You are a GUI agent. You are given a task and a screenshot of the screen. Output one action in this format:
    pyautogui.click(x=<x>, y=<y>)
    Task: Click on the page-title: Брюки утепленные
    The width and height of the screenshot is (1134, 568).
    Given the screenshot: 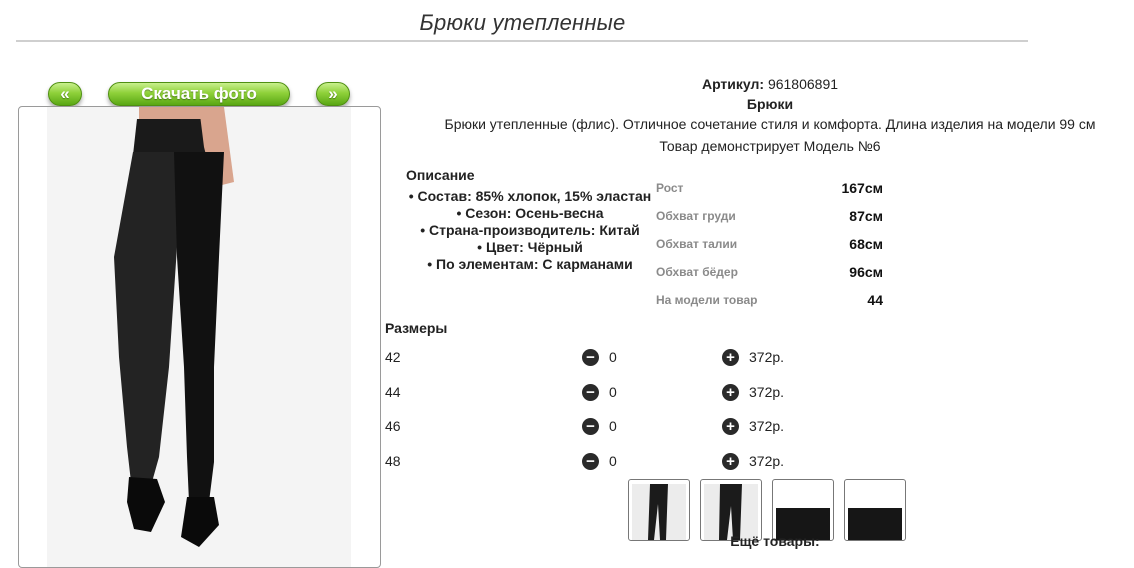 What is the action you would take?
    pyautogui.click(x=522, y=22)
    